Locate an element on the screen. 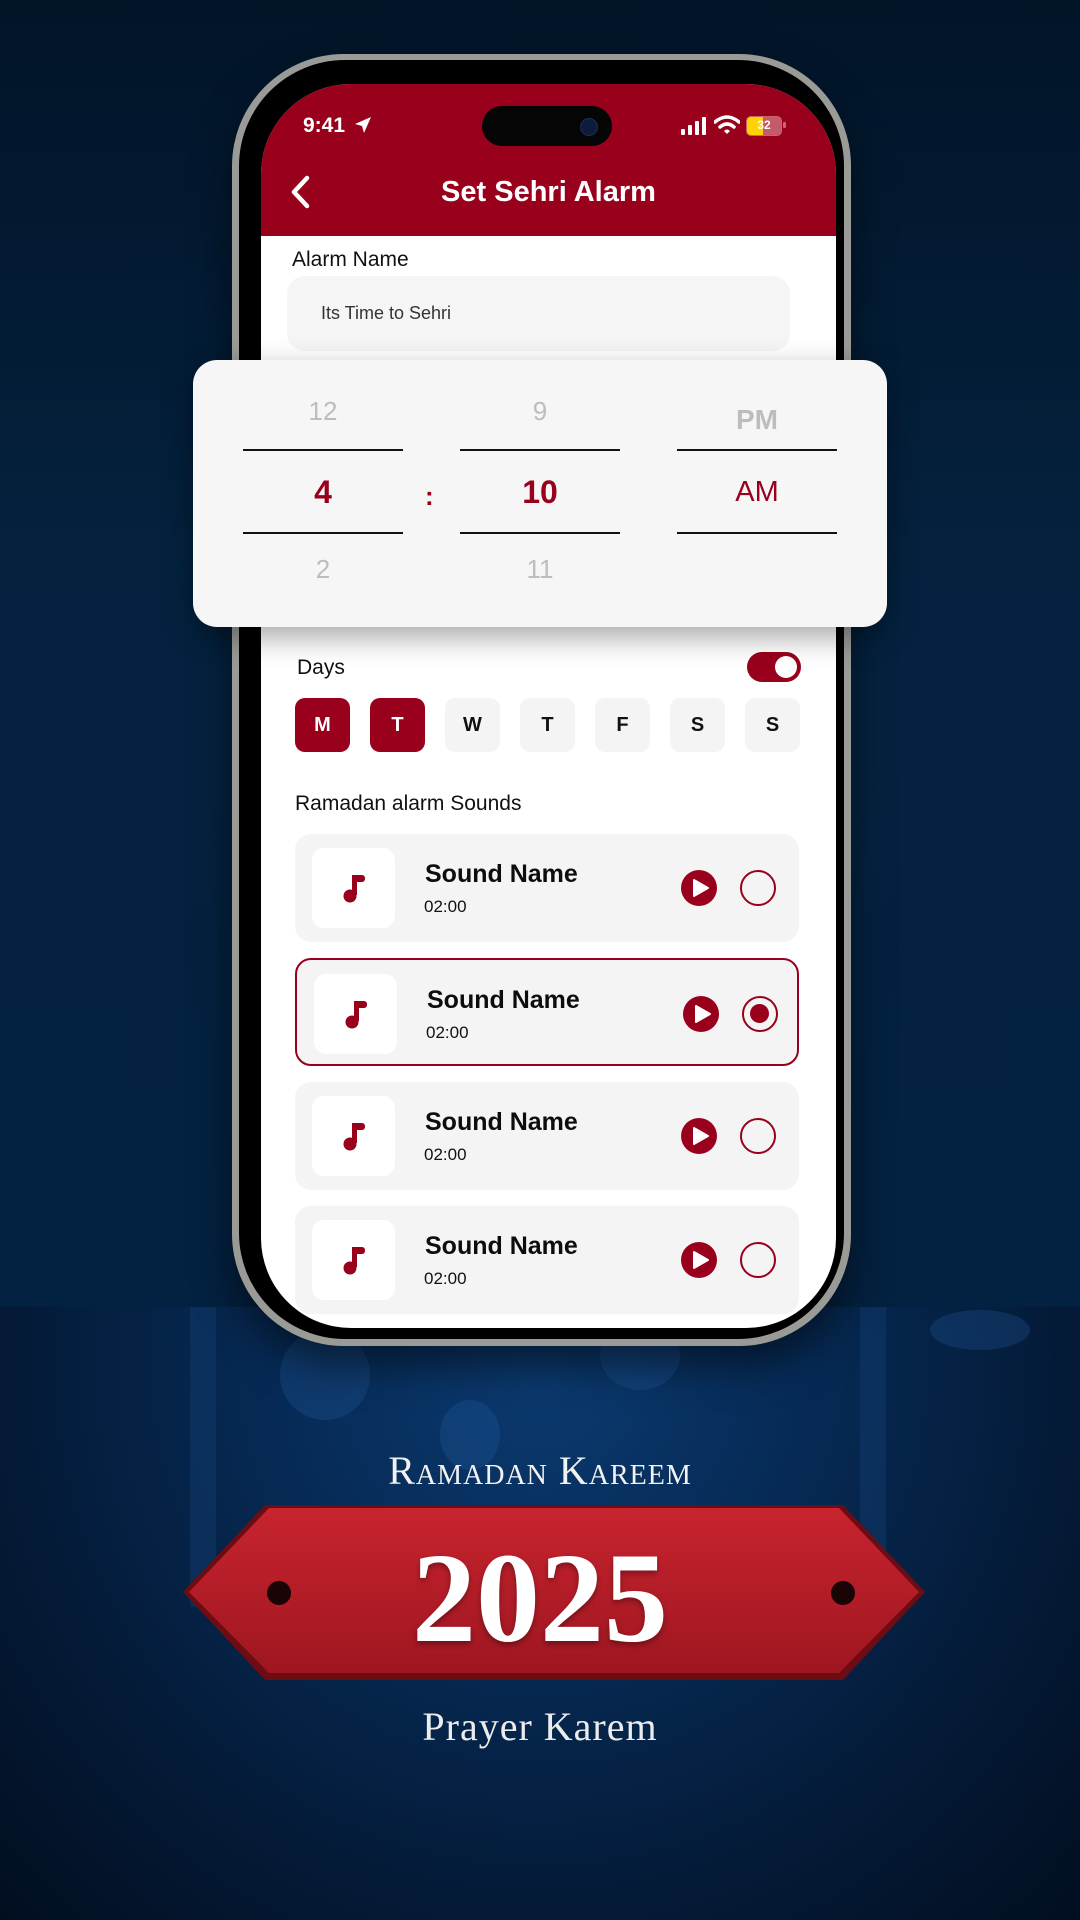 This screenshot has width=1080, height=1920. alarm-name-input is located at coordinates (538, 313).